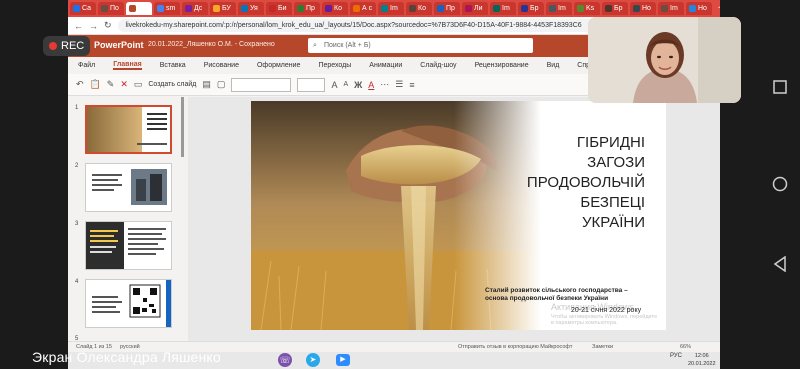 The image size is (800, 369). What do you see at coordinates (282, 8) in the screenshot?
I see `browser-tab-label: Би` at bounding box center [282, 8].